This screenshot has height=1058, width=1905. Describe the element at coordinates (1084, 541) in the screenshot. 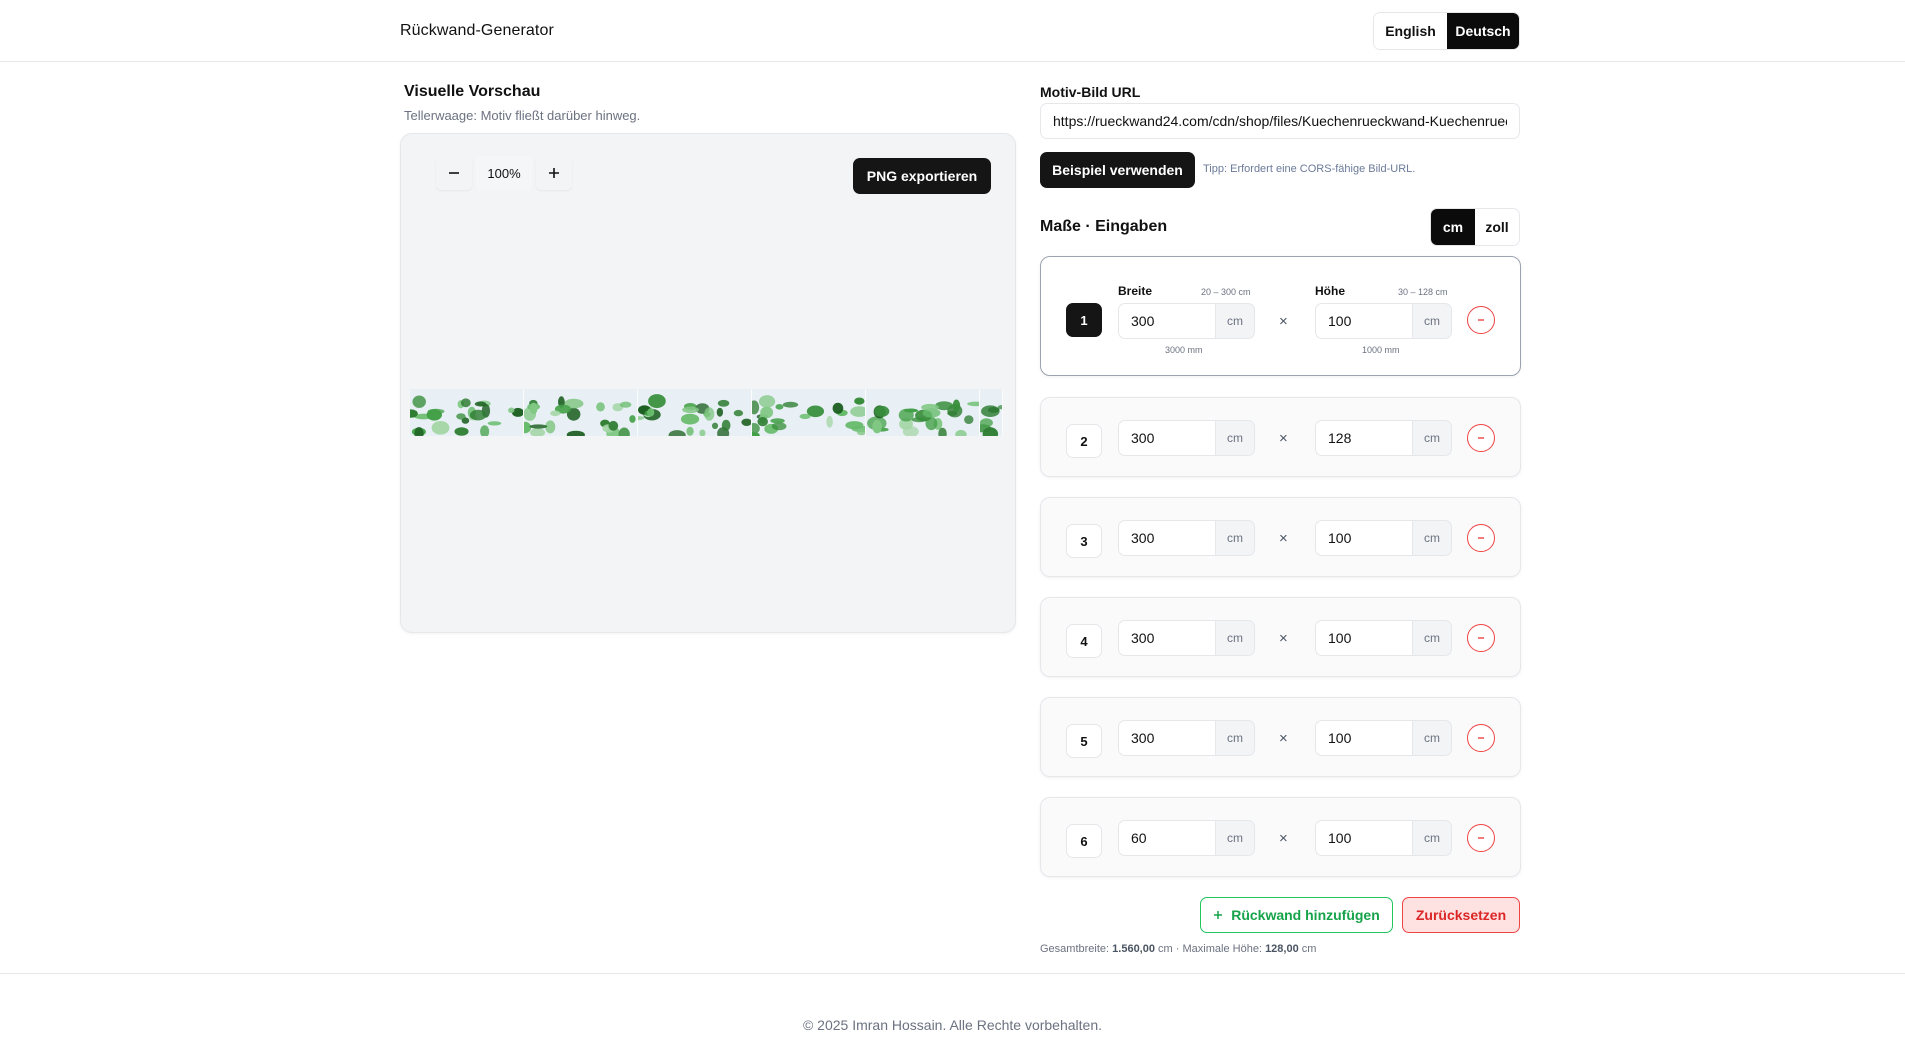

I see `panel-number: 3` at that location.